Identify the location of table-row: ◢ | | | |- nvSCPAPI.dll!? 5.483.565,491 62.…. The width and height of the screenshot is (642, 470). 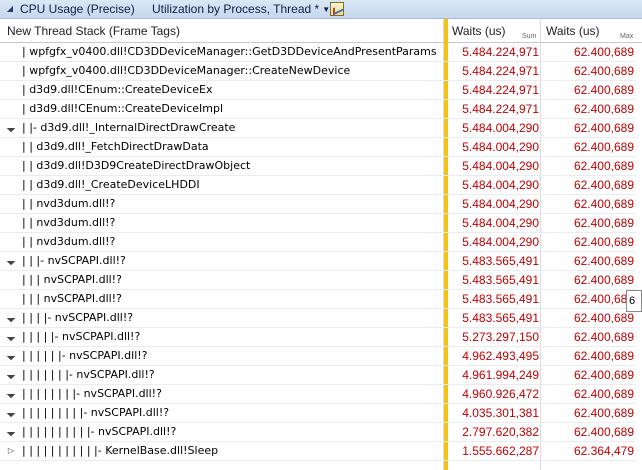
(321, 318).